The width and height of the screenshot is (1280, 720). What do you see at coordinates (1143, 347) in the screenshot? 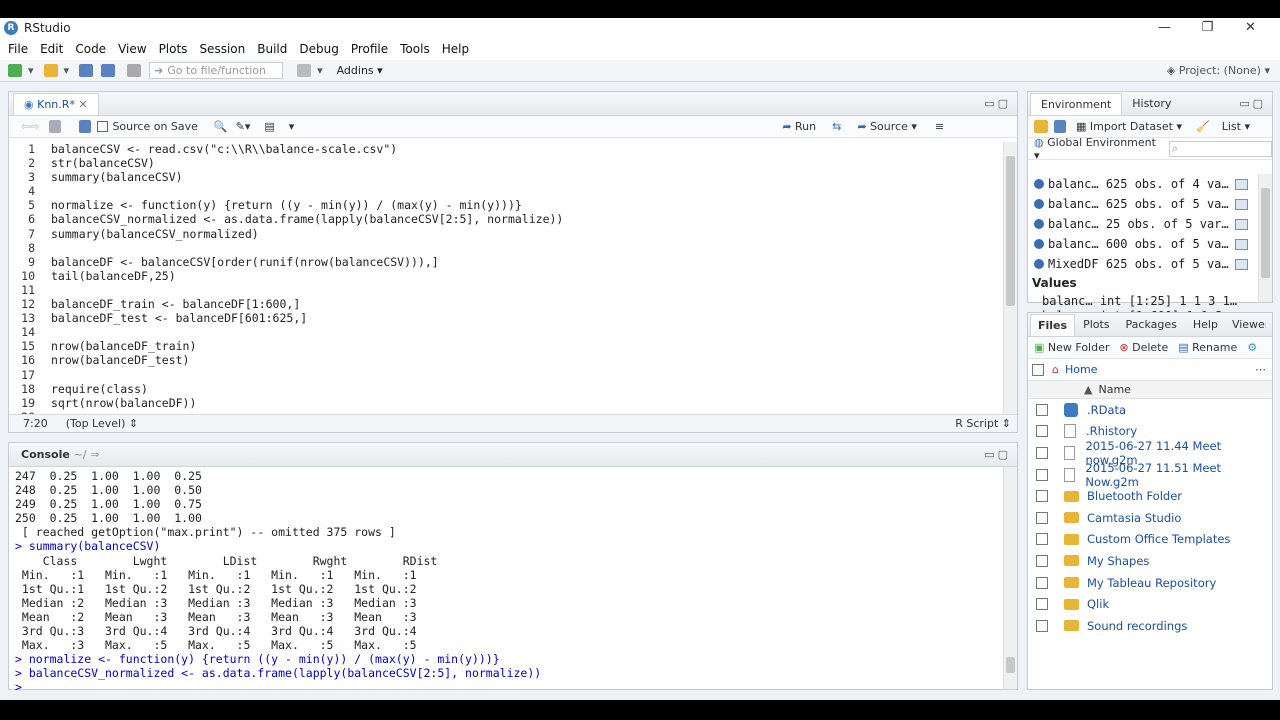
I see `delete-button: ⊗ Delete` at bounding box center [1143, 347].